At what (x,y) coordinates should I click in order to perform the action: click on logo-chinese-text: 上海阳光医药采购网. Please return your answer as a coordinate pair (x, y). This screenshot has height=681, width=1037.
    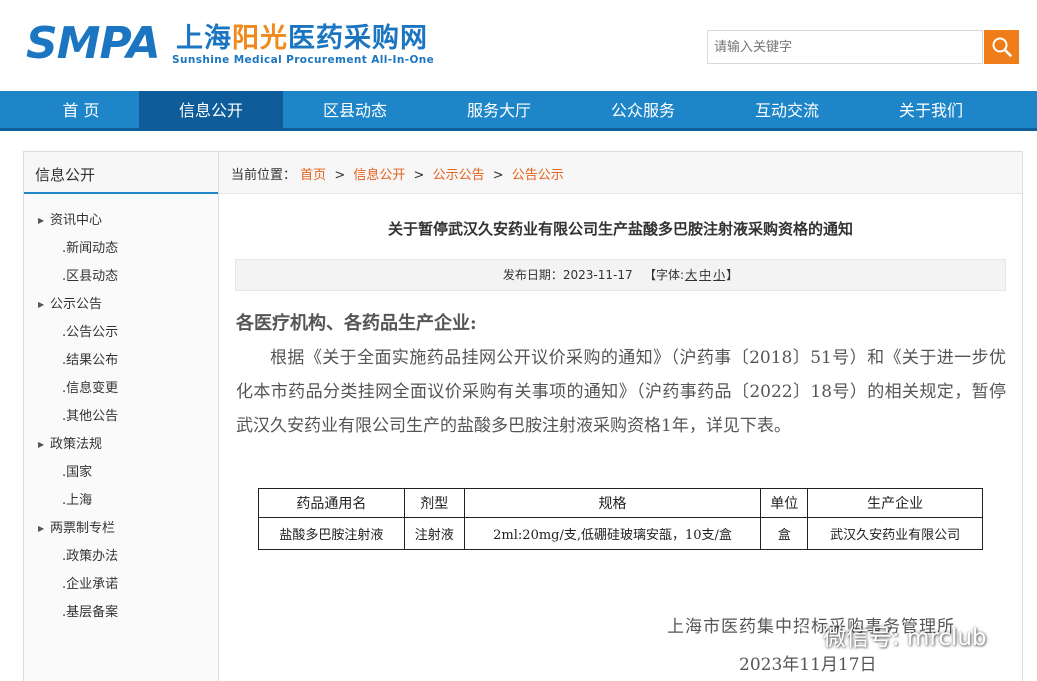
    Looking at the image, I should click on (302, 38).